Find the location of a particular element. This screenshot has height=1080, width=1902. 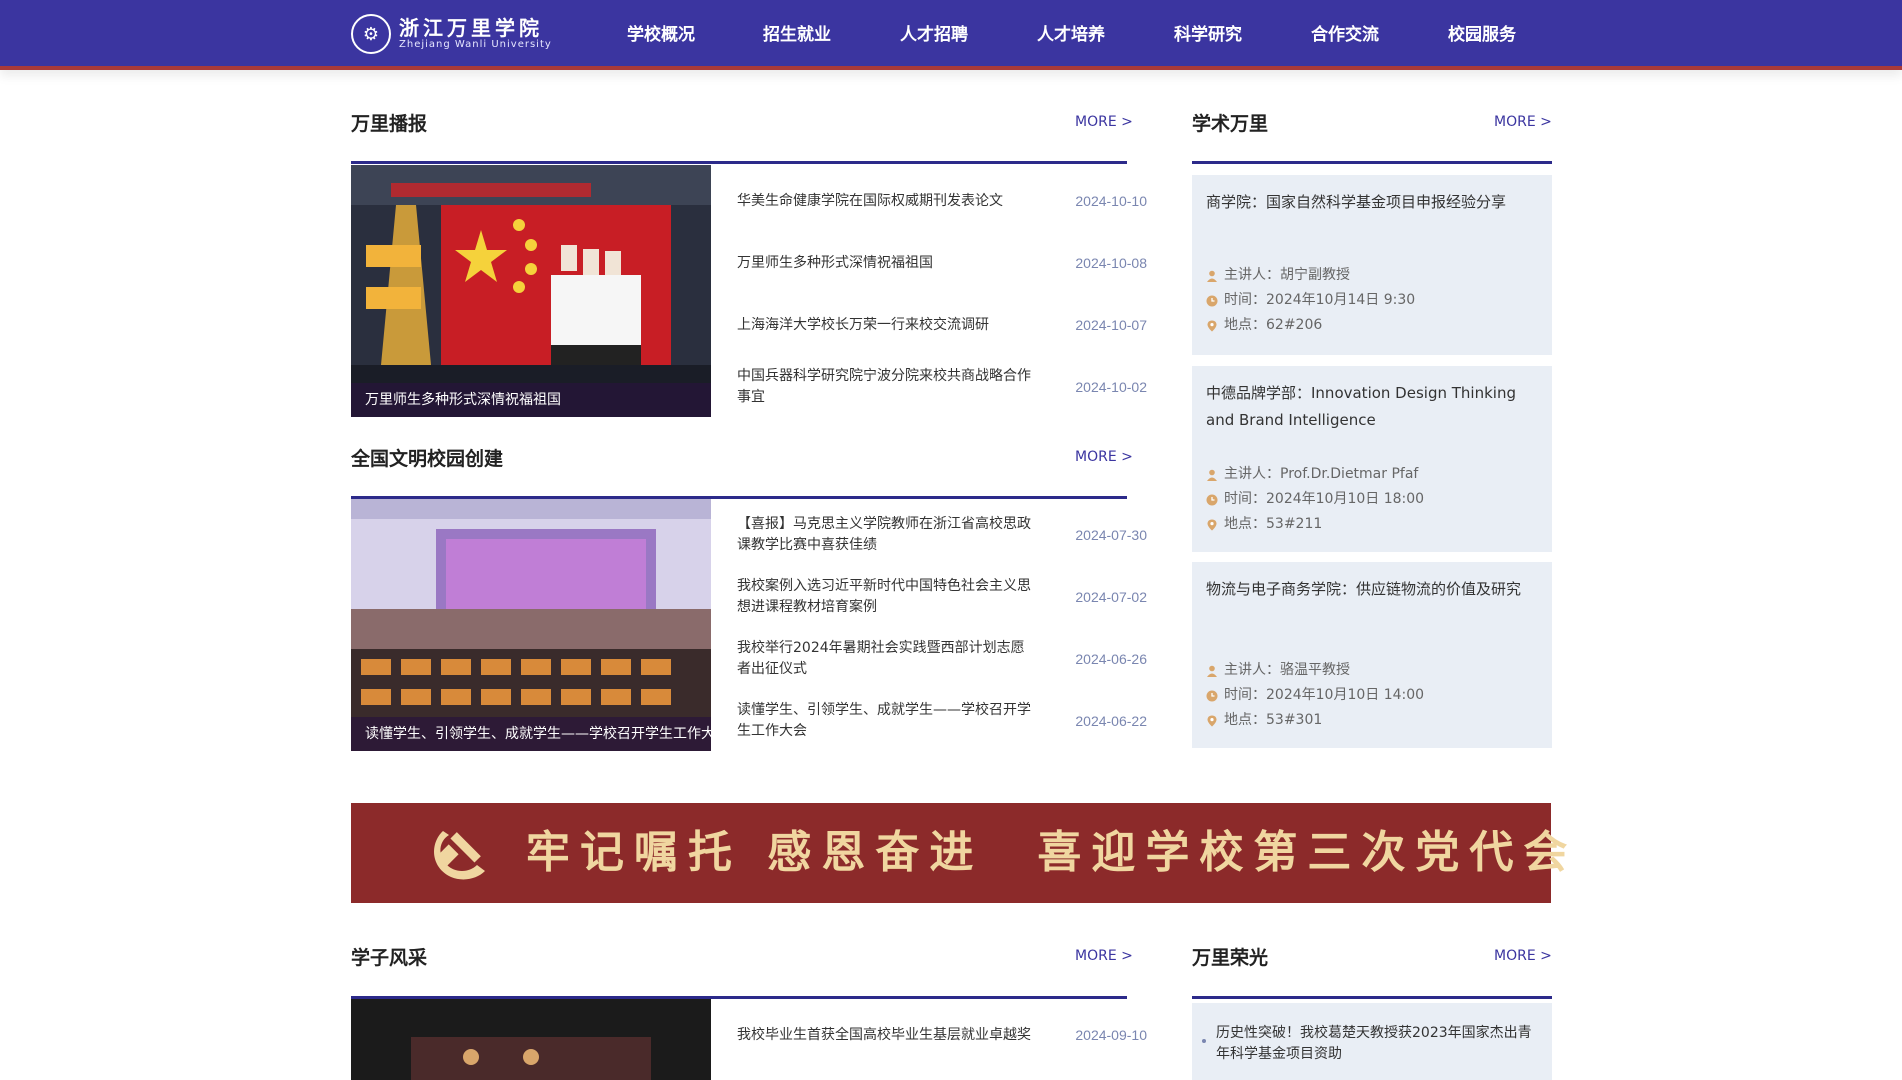

news-title: 我校毕业生首获全国高校毕业生基层就业卓越奖 is located at coordinates (884, 1034).